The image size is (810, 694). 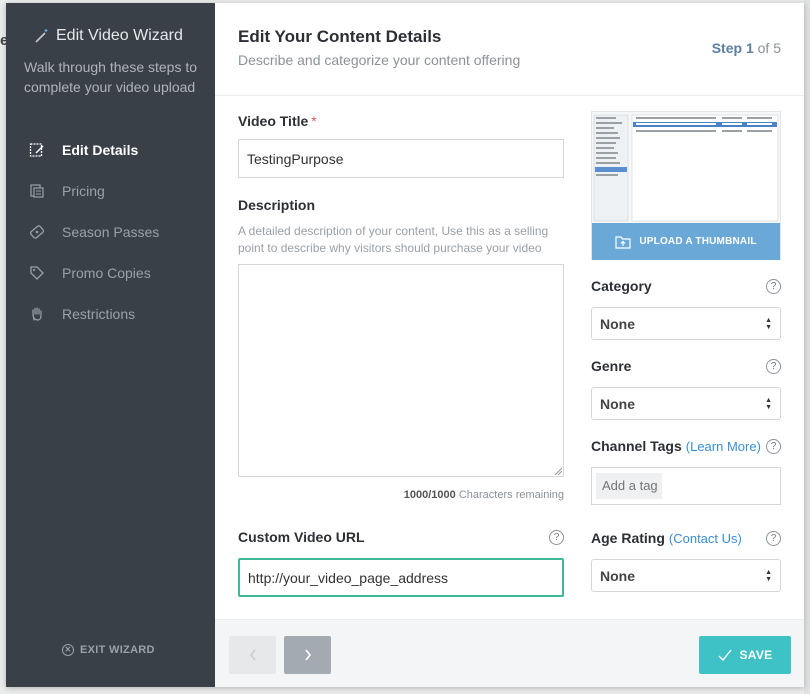 What do you see at coordinates (698, 241) in the screenshot?
I see `upload-thumbnail-label: UPLOAD A THUMBNAIL` at bounding box center [698, 241].